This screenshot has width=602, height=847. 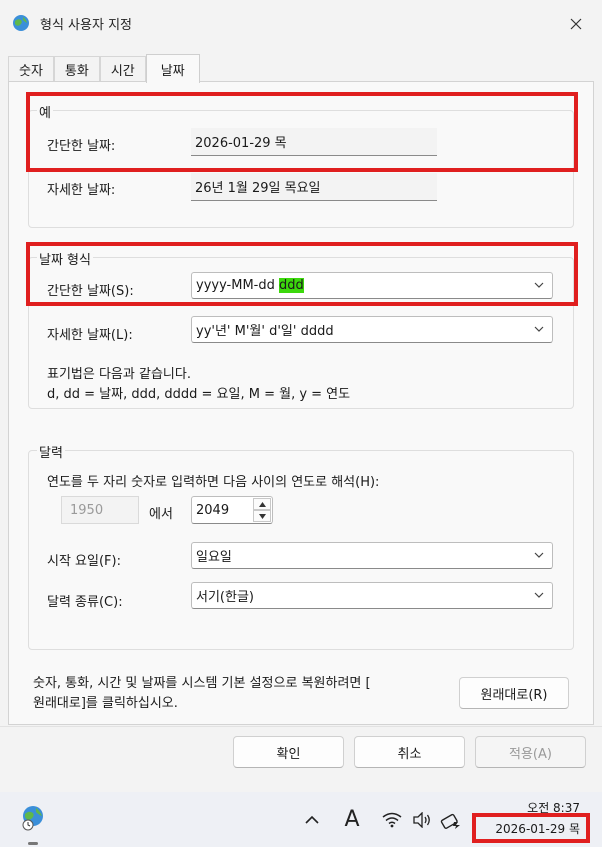 I want to click on short-date-format-combo: yyyy-MM-dd ddd, so click(x=372, y=285).